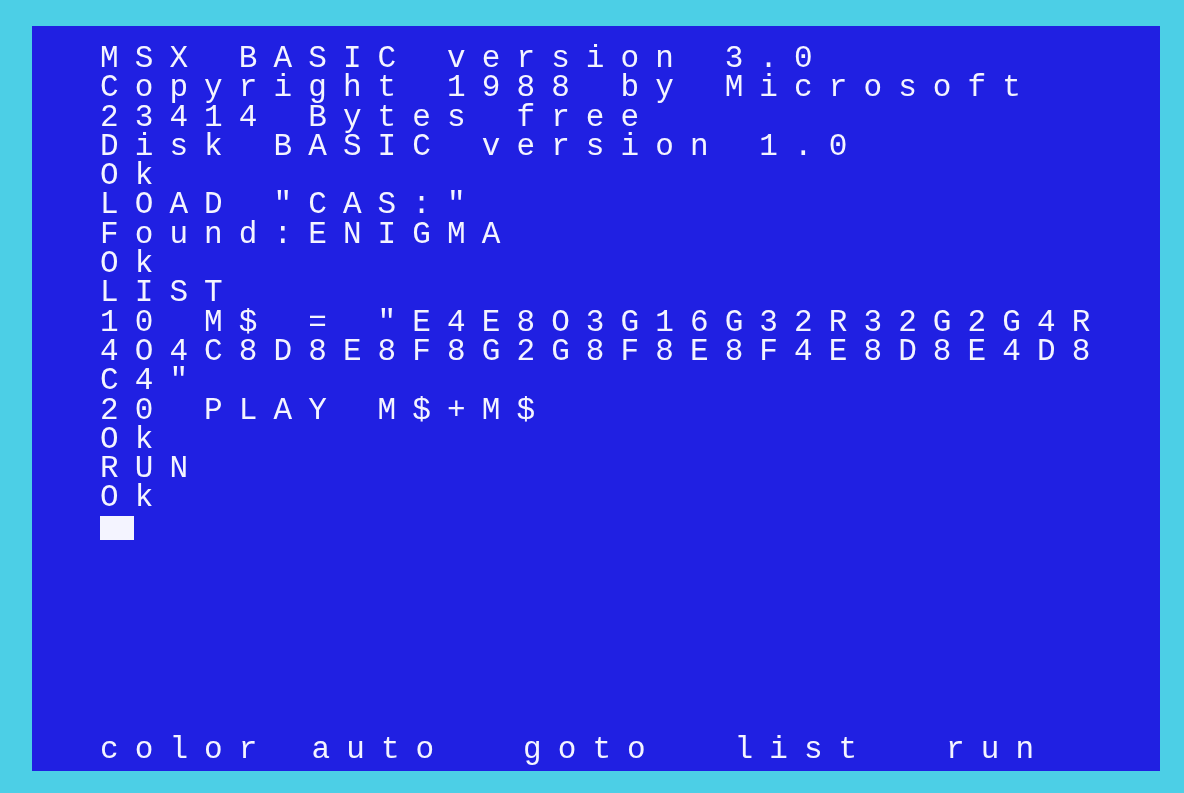  What do you see at coordinates (568, 88) in the screenshot?
I see `console-line: Copyright 1988 by Microsoft` at bounding box center [568, 88].